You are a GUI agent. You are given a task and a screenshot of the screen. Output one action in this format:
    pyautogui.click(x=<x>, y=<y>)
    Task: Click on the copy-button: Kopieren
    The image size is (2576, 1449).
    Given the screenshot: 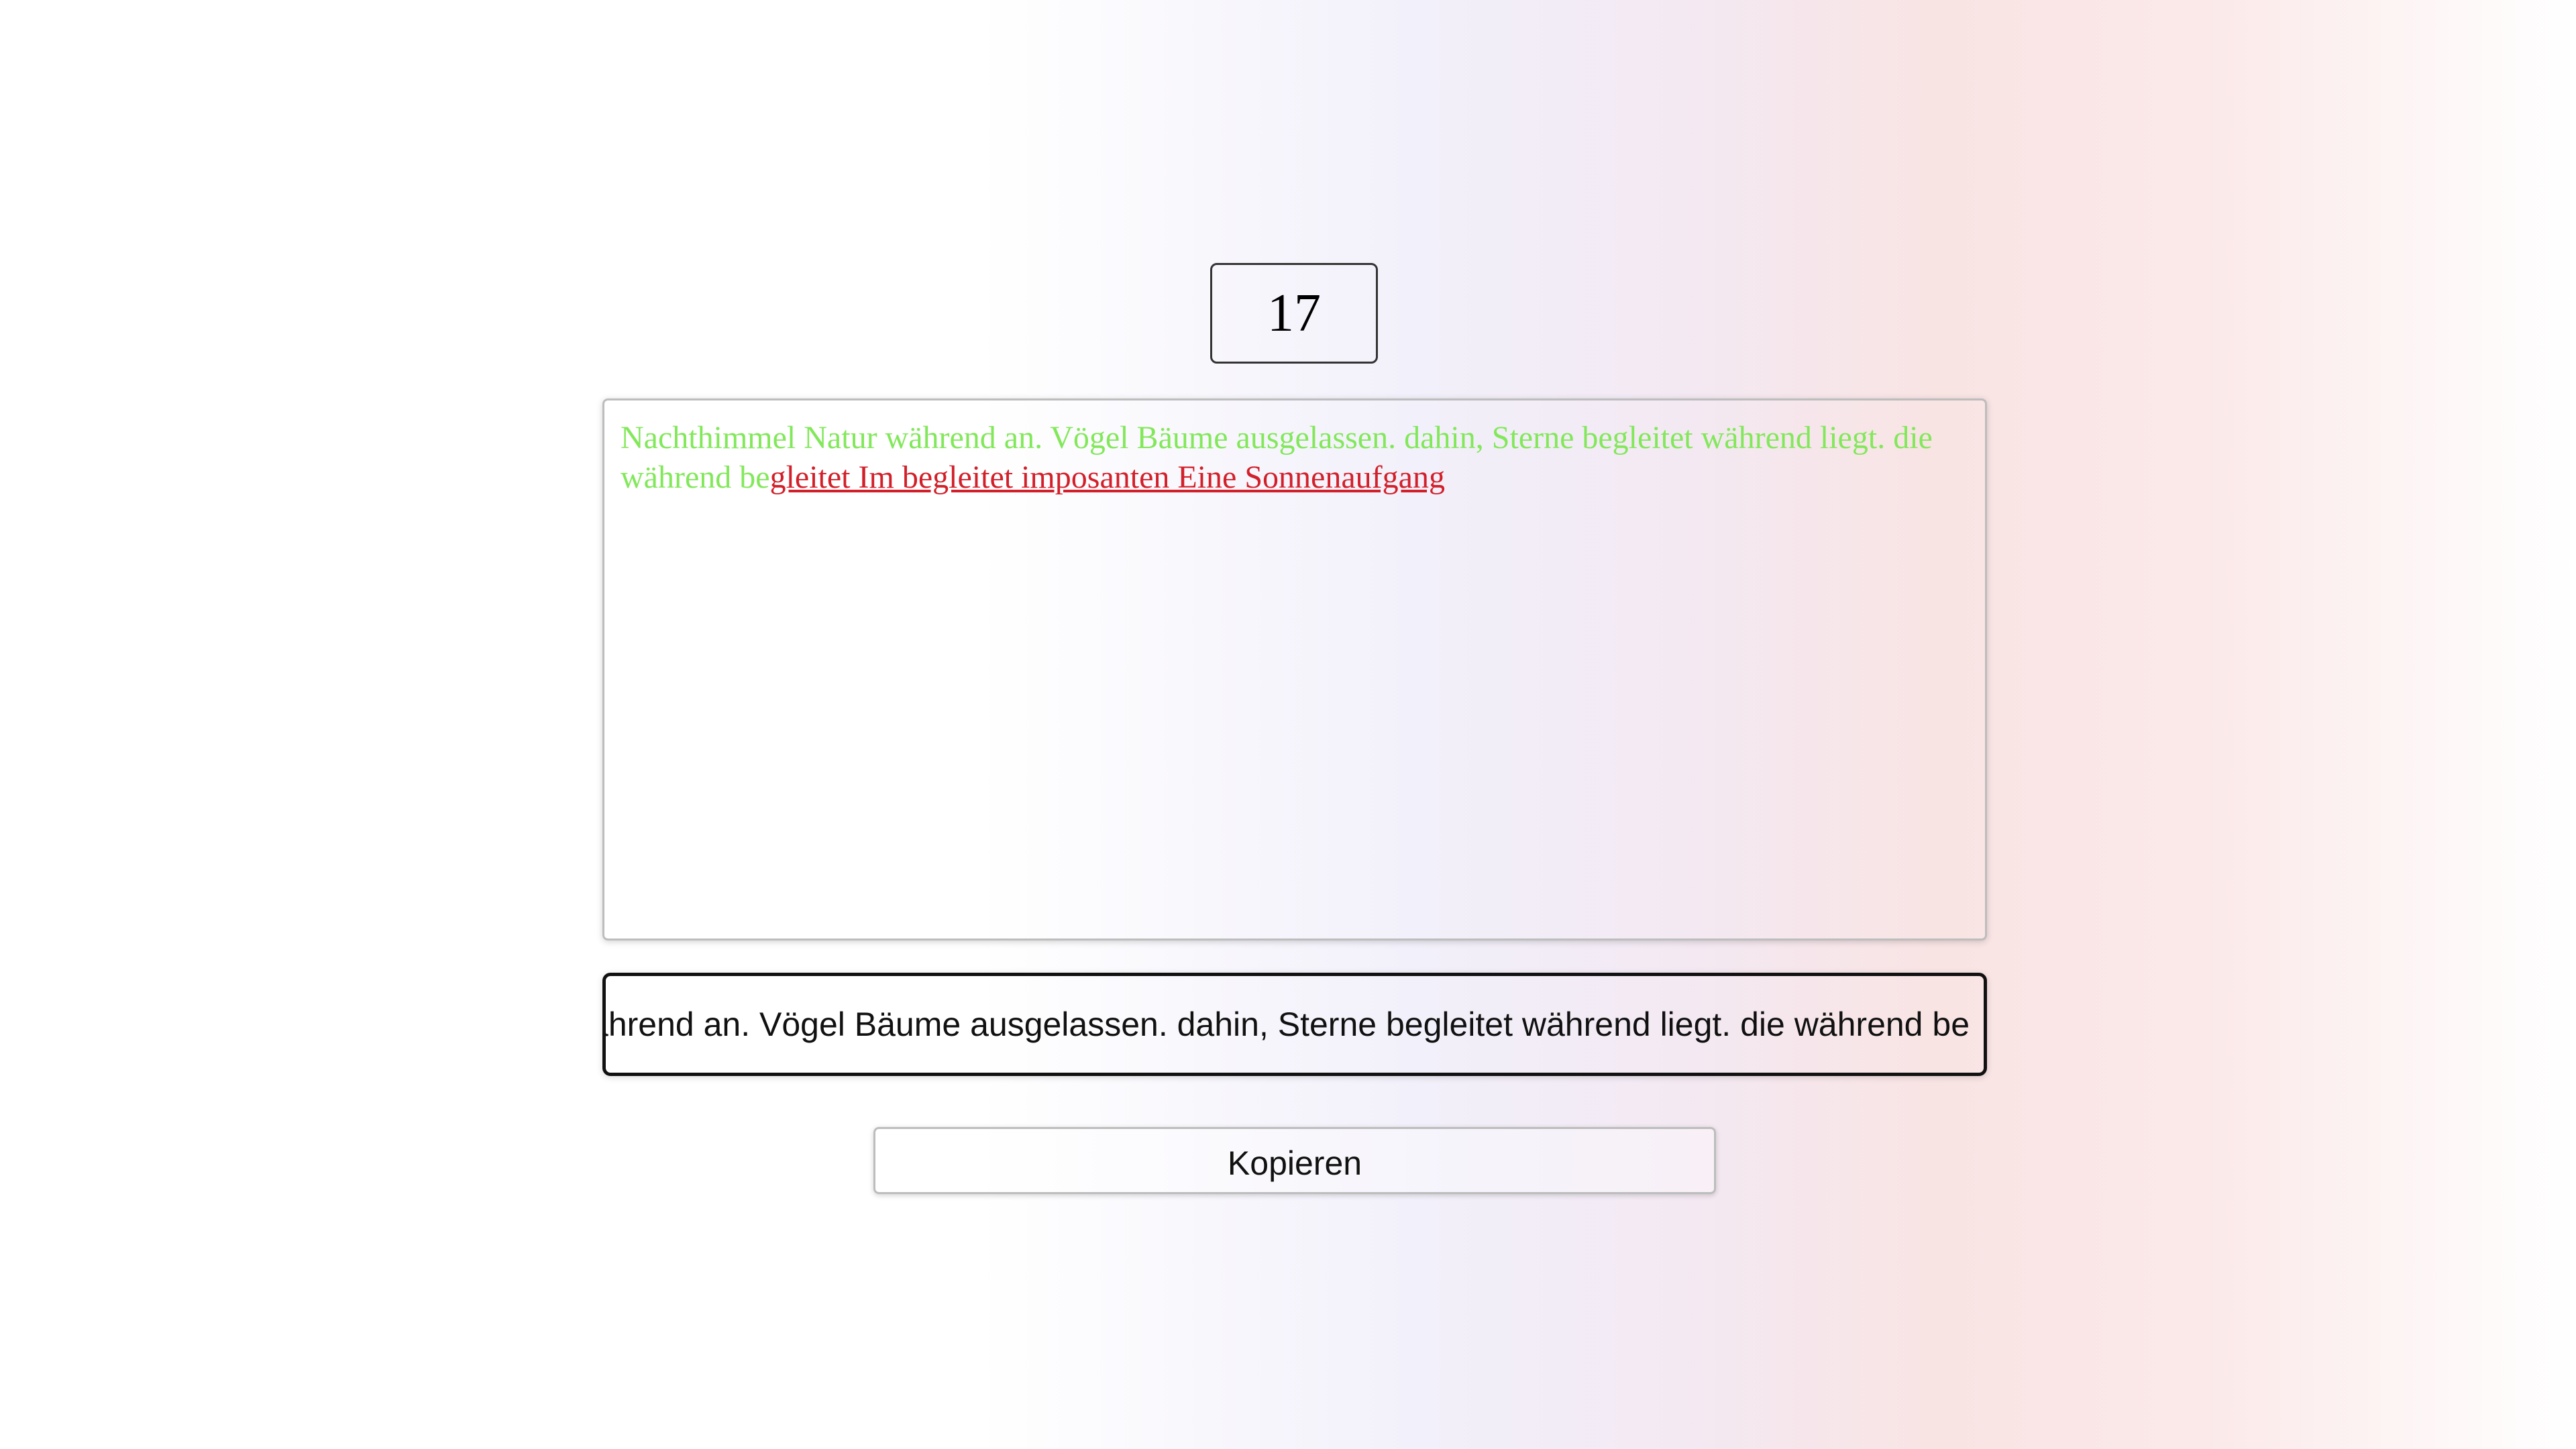 What is the action you would take?
    pyautogui.click(x=1294, y=1160)
    